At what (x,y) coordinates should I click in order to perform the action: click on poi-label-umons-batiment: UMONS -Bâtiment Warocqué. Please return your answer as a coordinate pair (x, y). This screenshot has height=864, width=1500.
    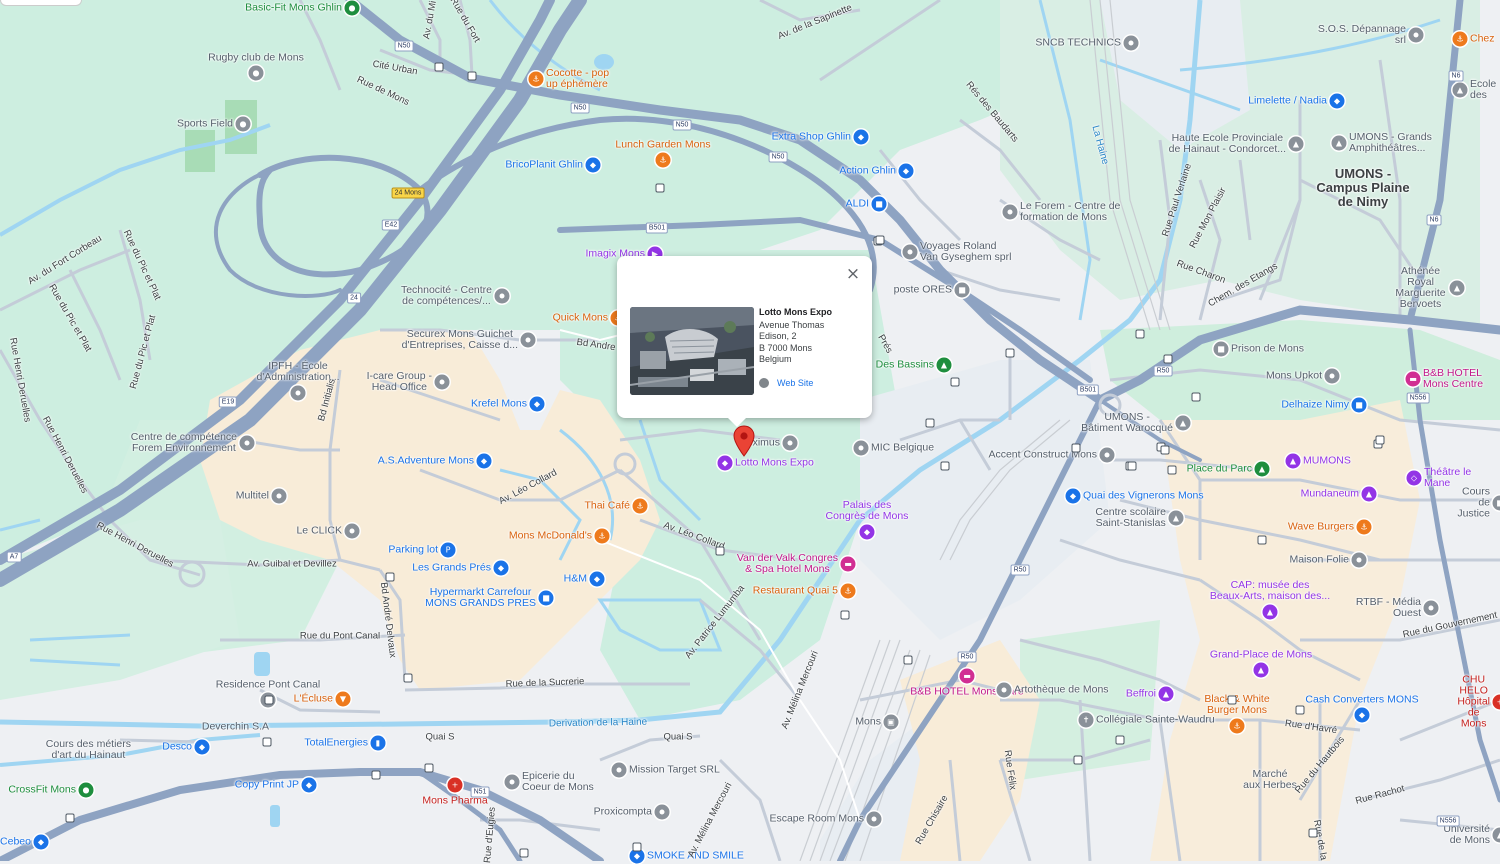
    Looking at the image, I should click on (1127, 423).